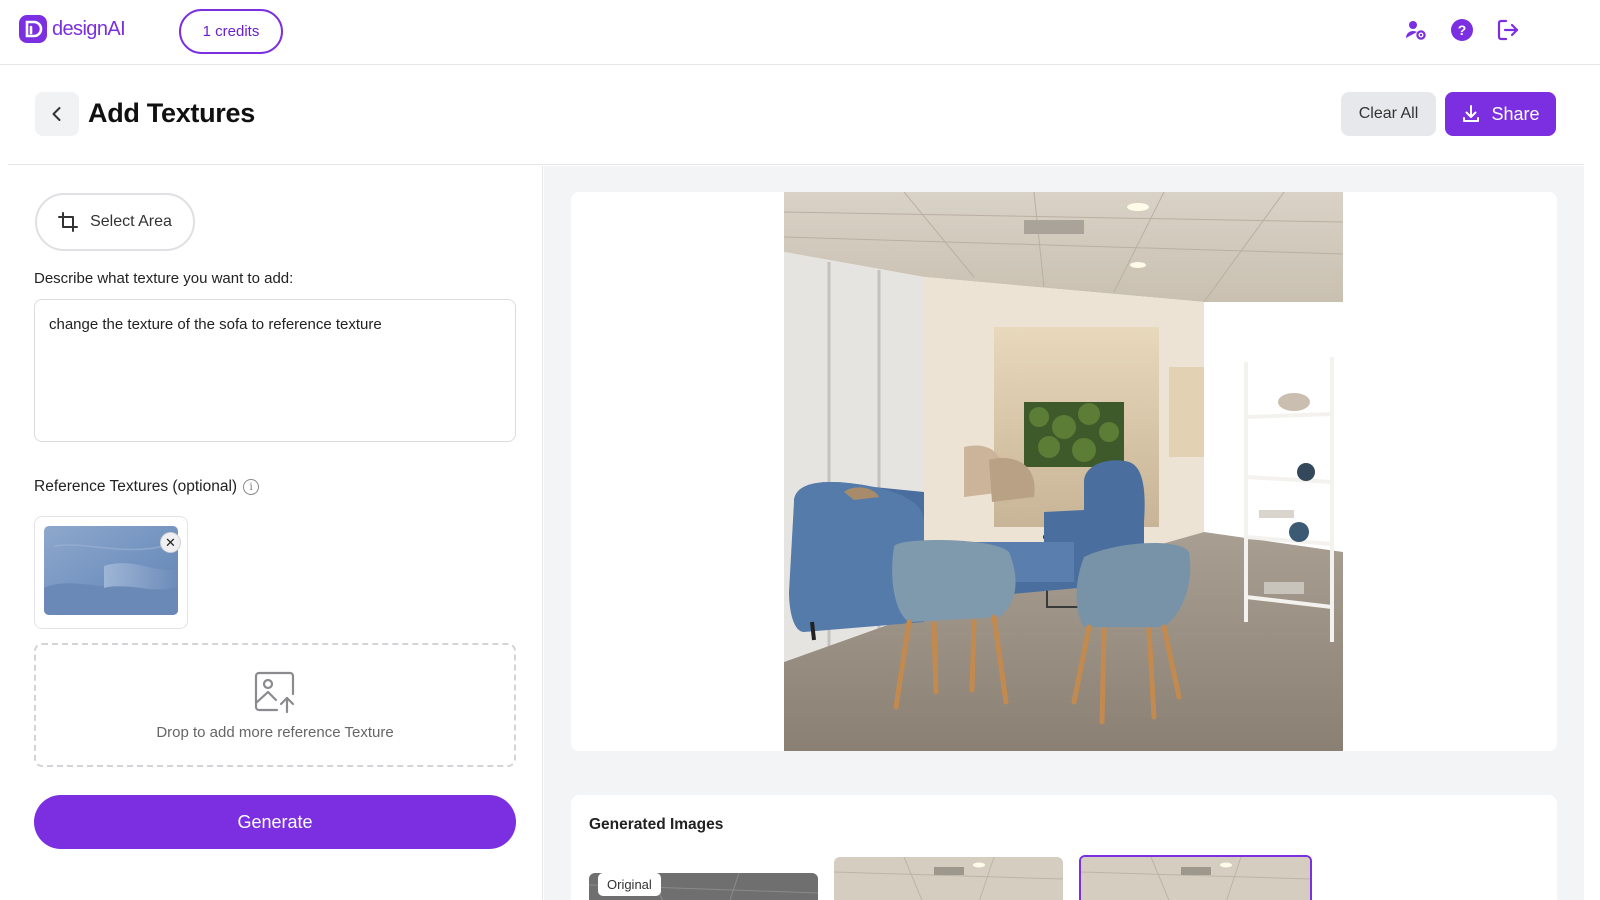 The width and height of the screenshot is (1600, 900). What do you see at coordinates (275, 822) in the screenshot?
I see `generate-button: Generate` at bounding box center [275, 822].